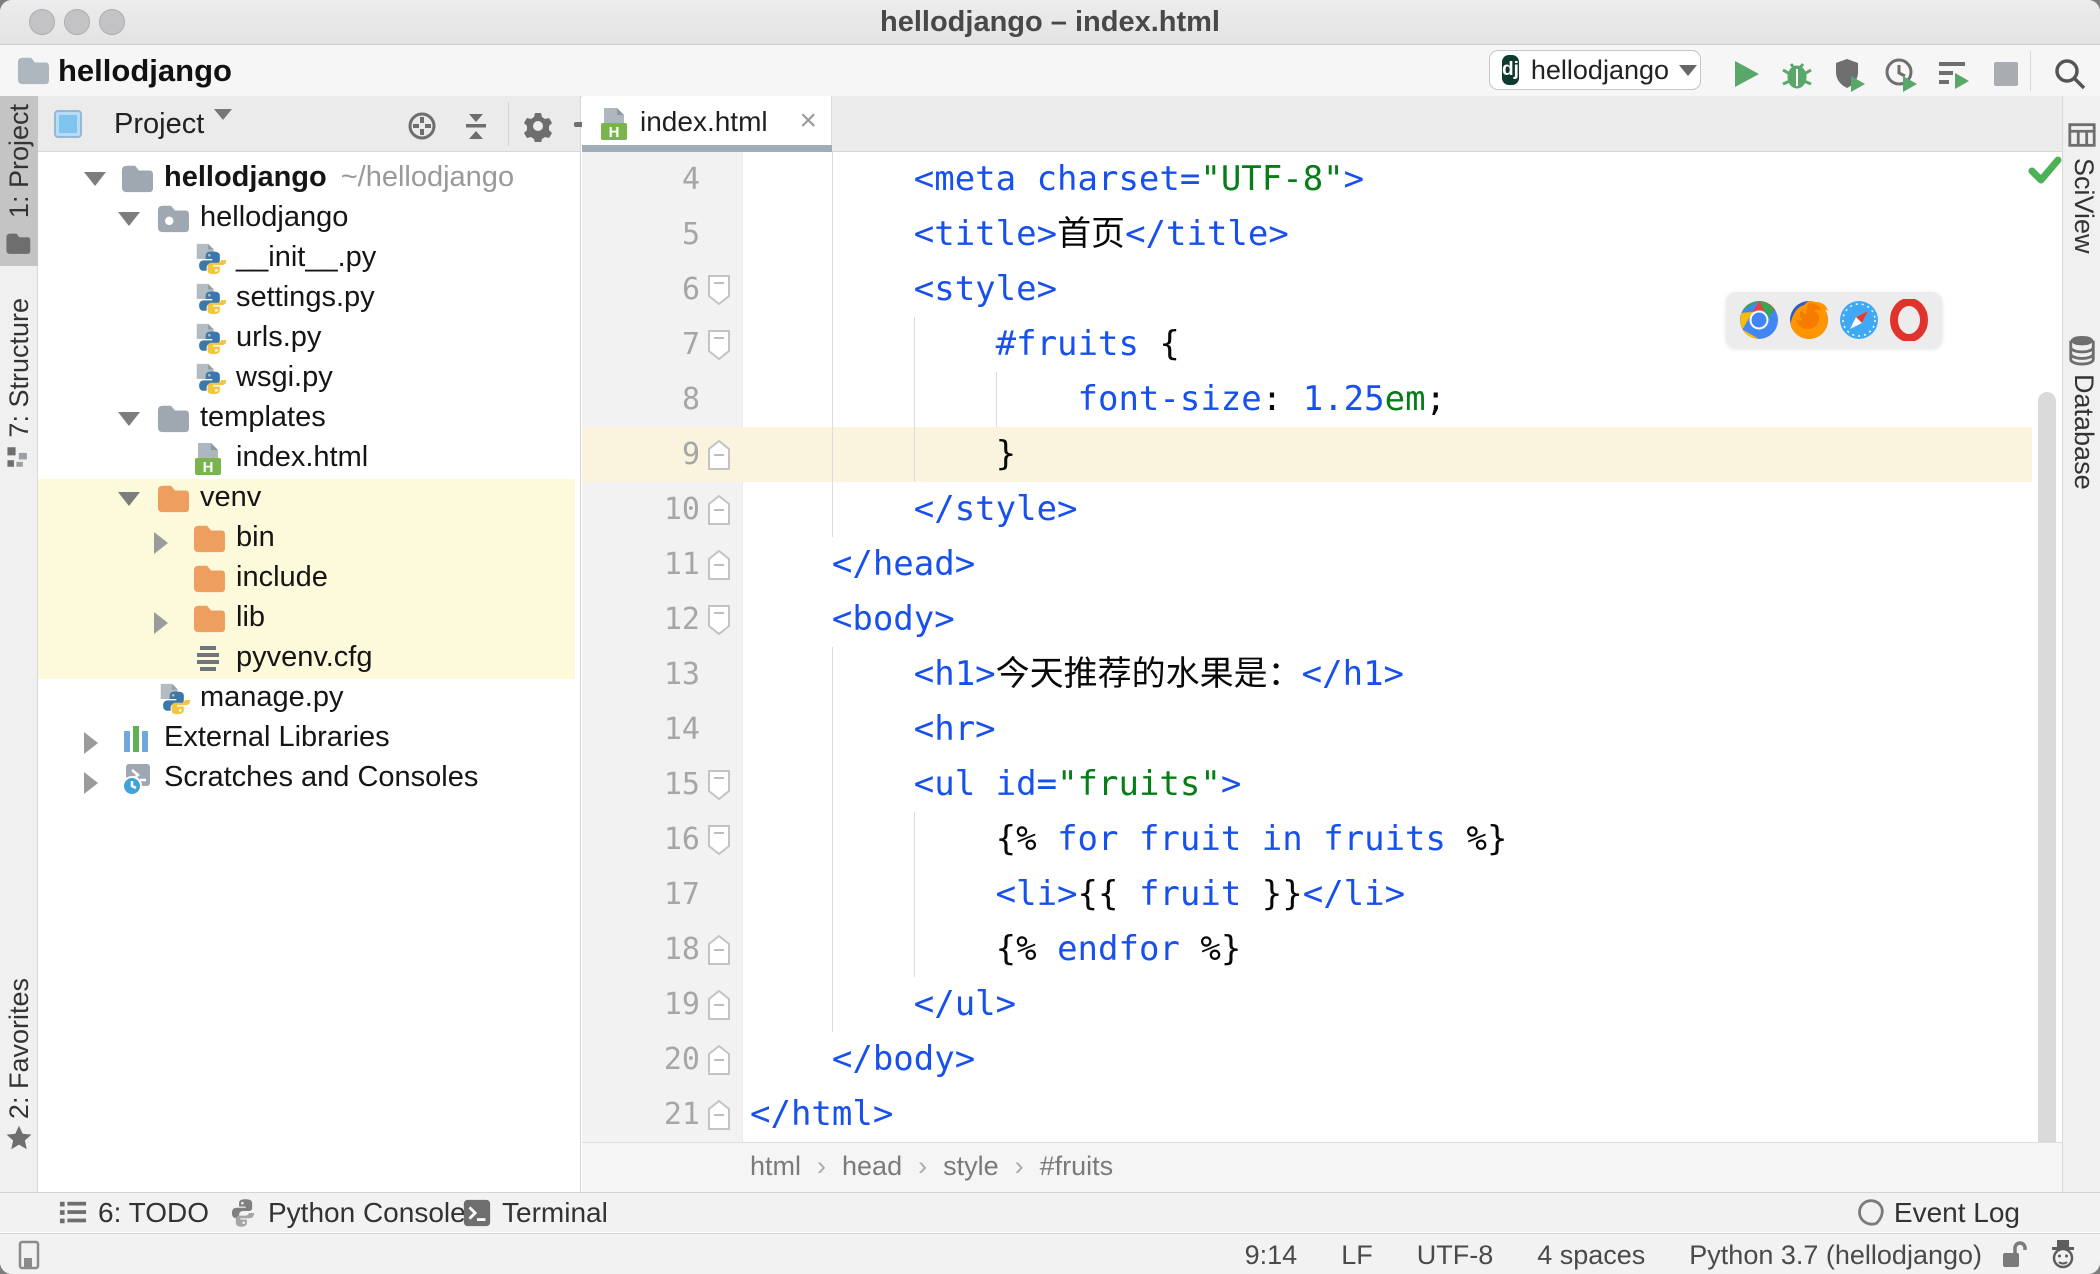  Describe the element at coordinates (309, 779) in the screenshot. I see `tree-item-scratches-and-consoles: Scratches and Consoles` at that location.